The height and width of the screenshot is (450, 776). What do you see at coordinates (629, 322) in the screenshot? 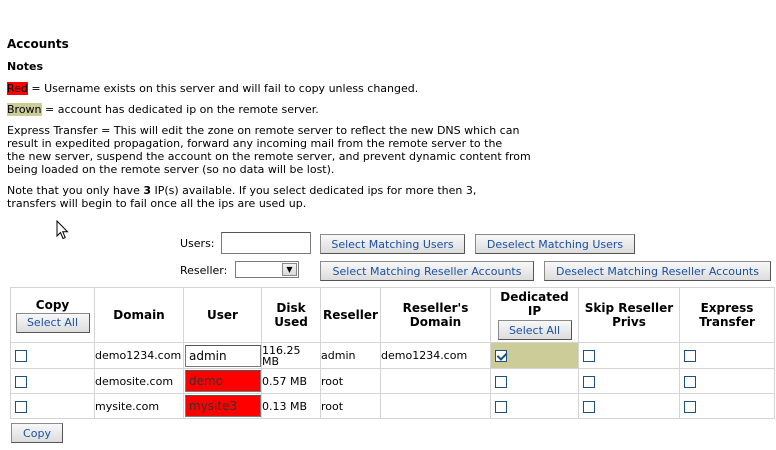
I see `skip-reseller-privs-header-line2: Privs` at bounding box center [629, 322].